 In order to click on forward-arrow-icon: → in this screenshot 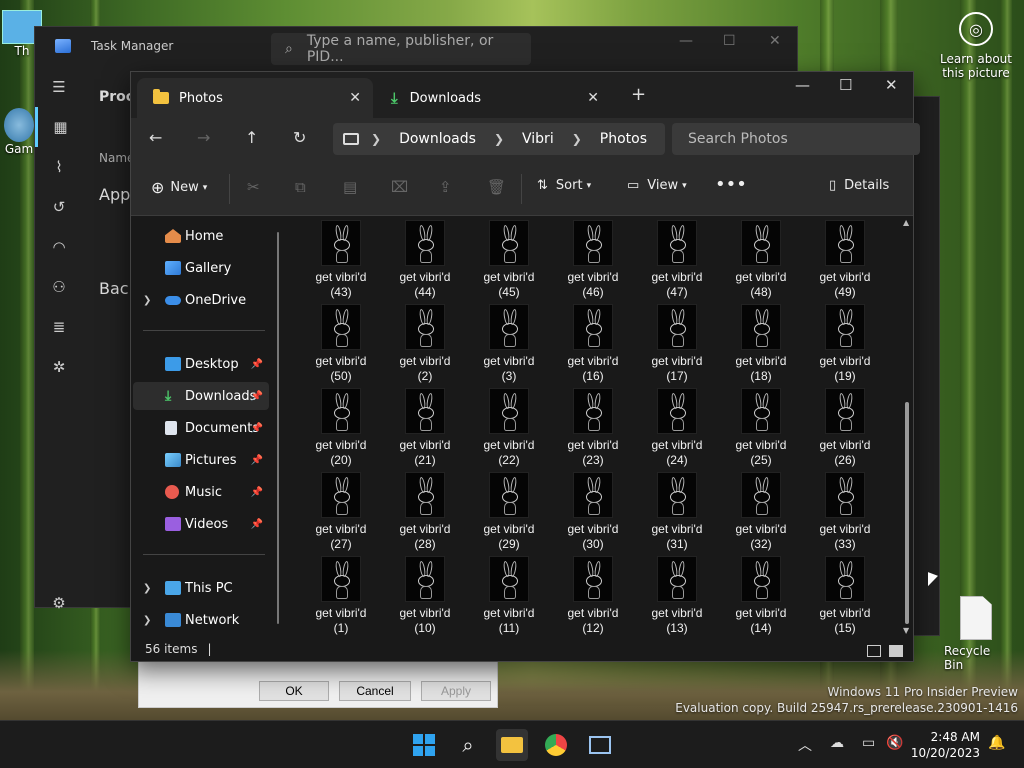, I will do `click(203, 137)`.